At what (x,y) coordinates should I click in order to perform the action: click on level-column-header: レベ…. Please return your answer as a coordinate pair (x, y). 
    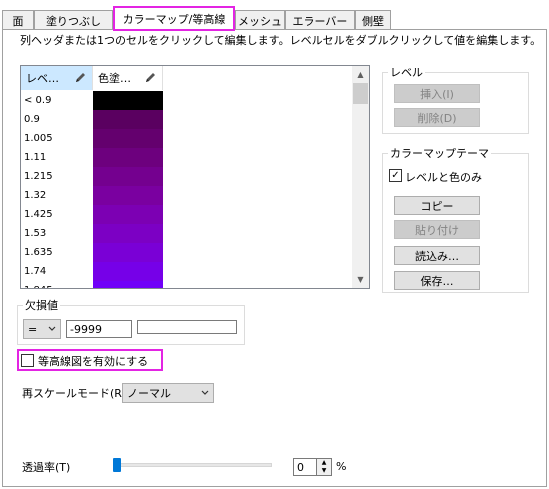
    Looking at the image, I should click on (57, 78).